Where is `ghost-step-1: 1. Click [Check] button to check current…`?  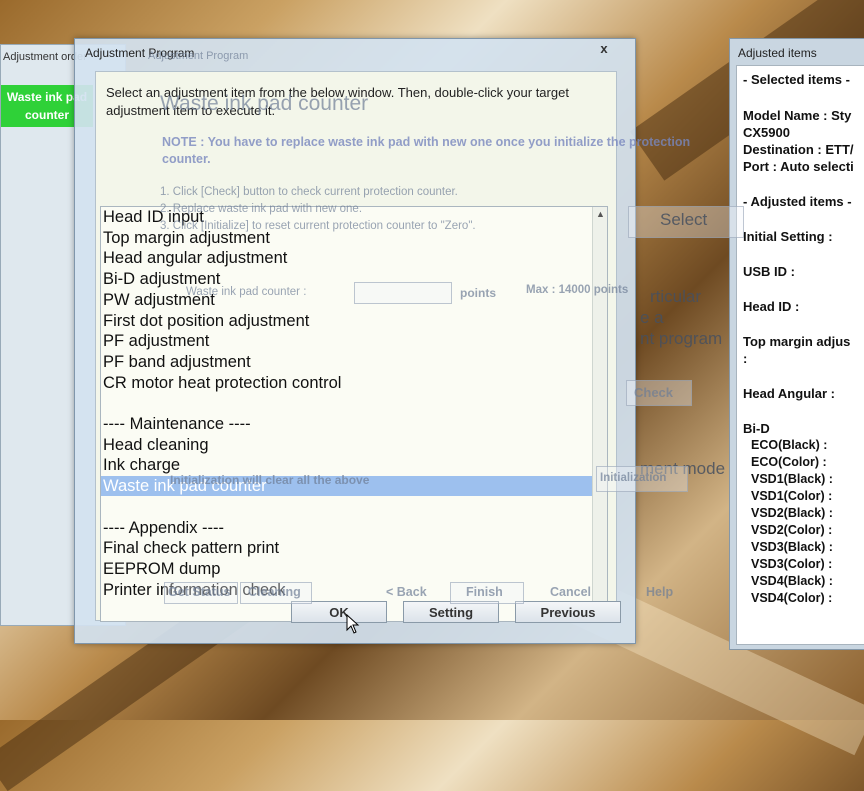 ghost-step-1: 1. Click [Check] button to check current… is located at coordinates (309, 192).